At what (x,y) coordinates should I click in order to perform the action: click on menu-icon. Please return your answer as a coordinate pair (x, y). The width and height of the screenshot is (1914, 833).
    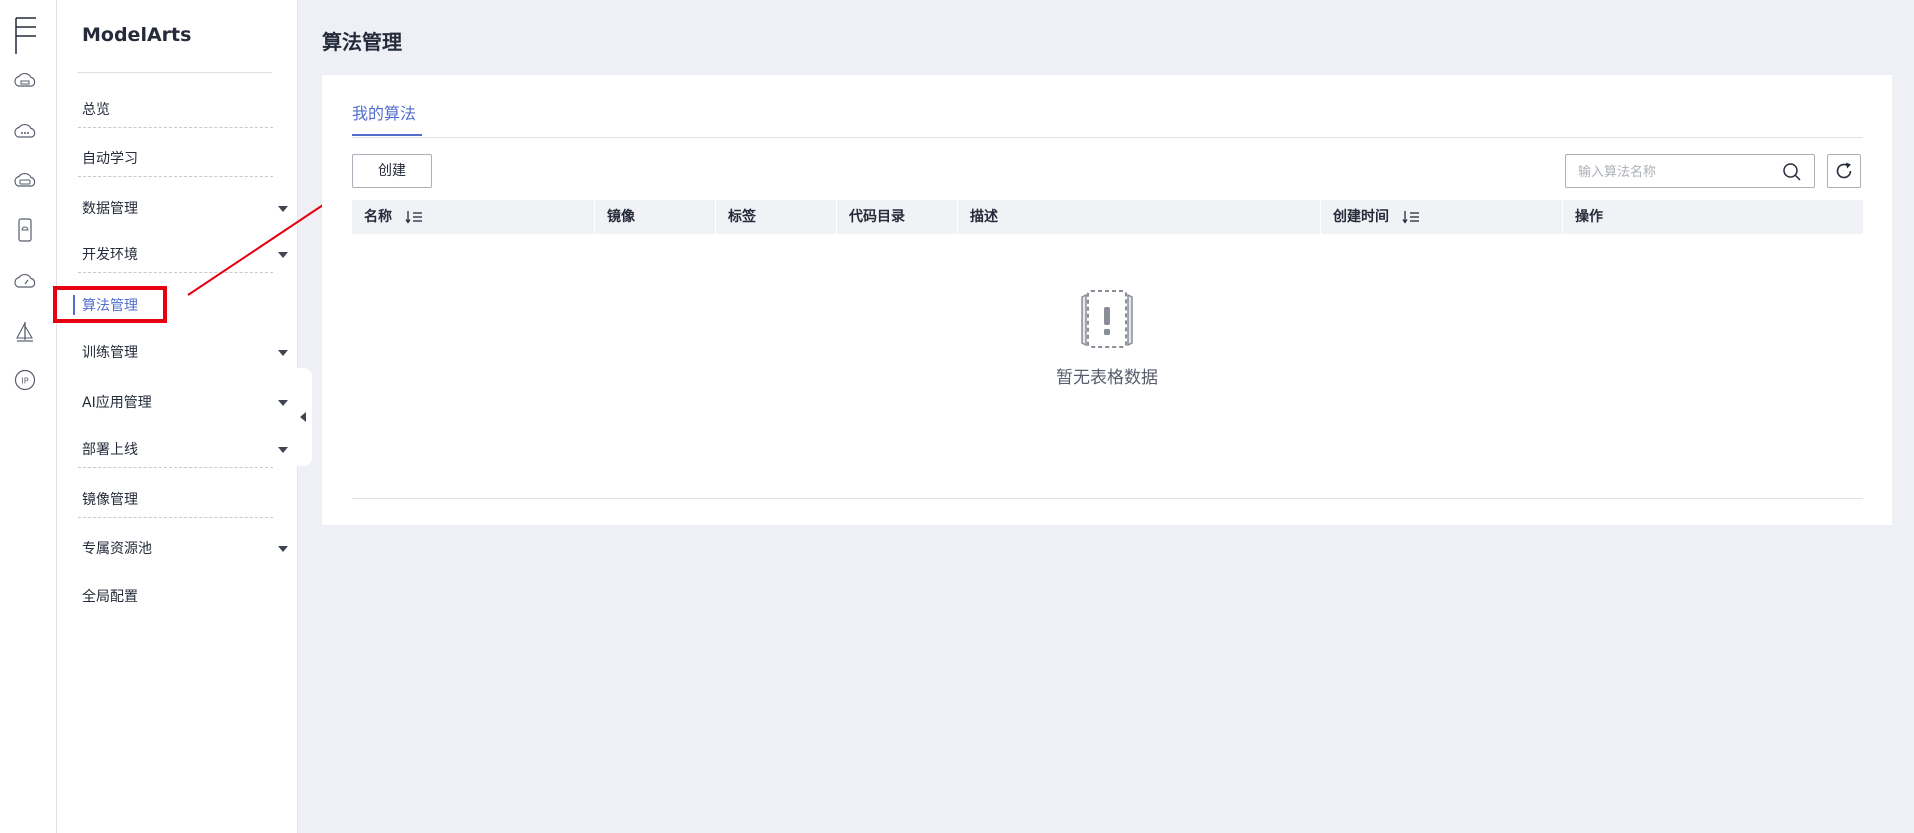
    Looking at the image, I should click on (26, 34).